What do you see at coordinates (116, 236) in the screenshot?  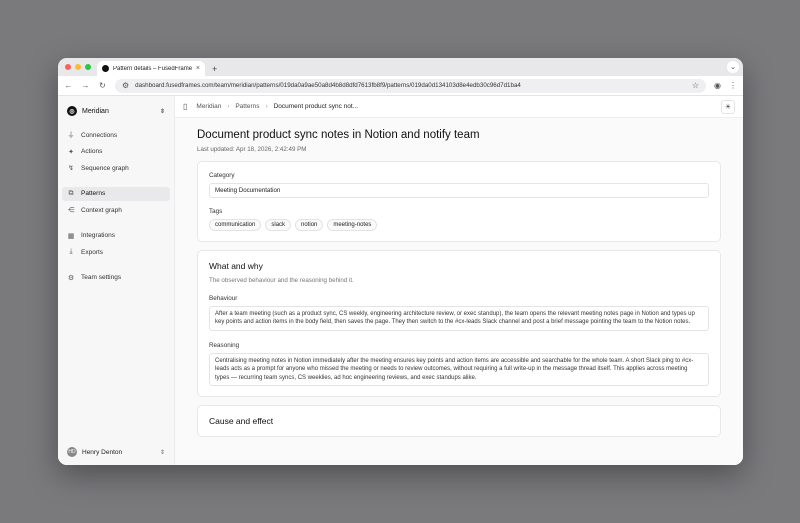 I see `sidebar-item-integrations: ▦ Integrations` at bounding box center [116, 236].